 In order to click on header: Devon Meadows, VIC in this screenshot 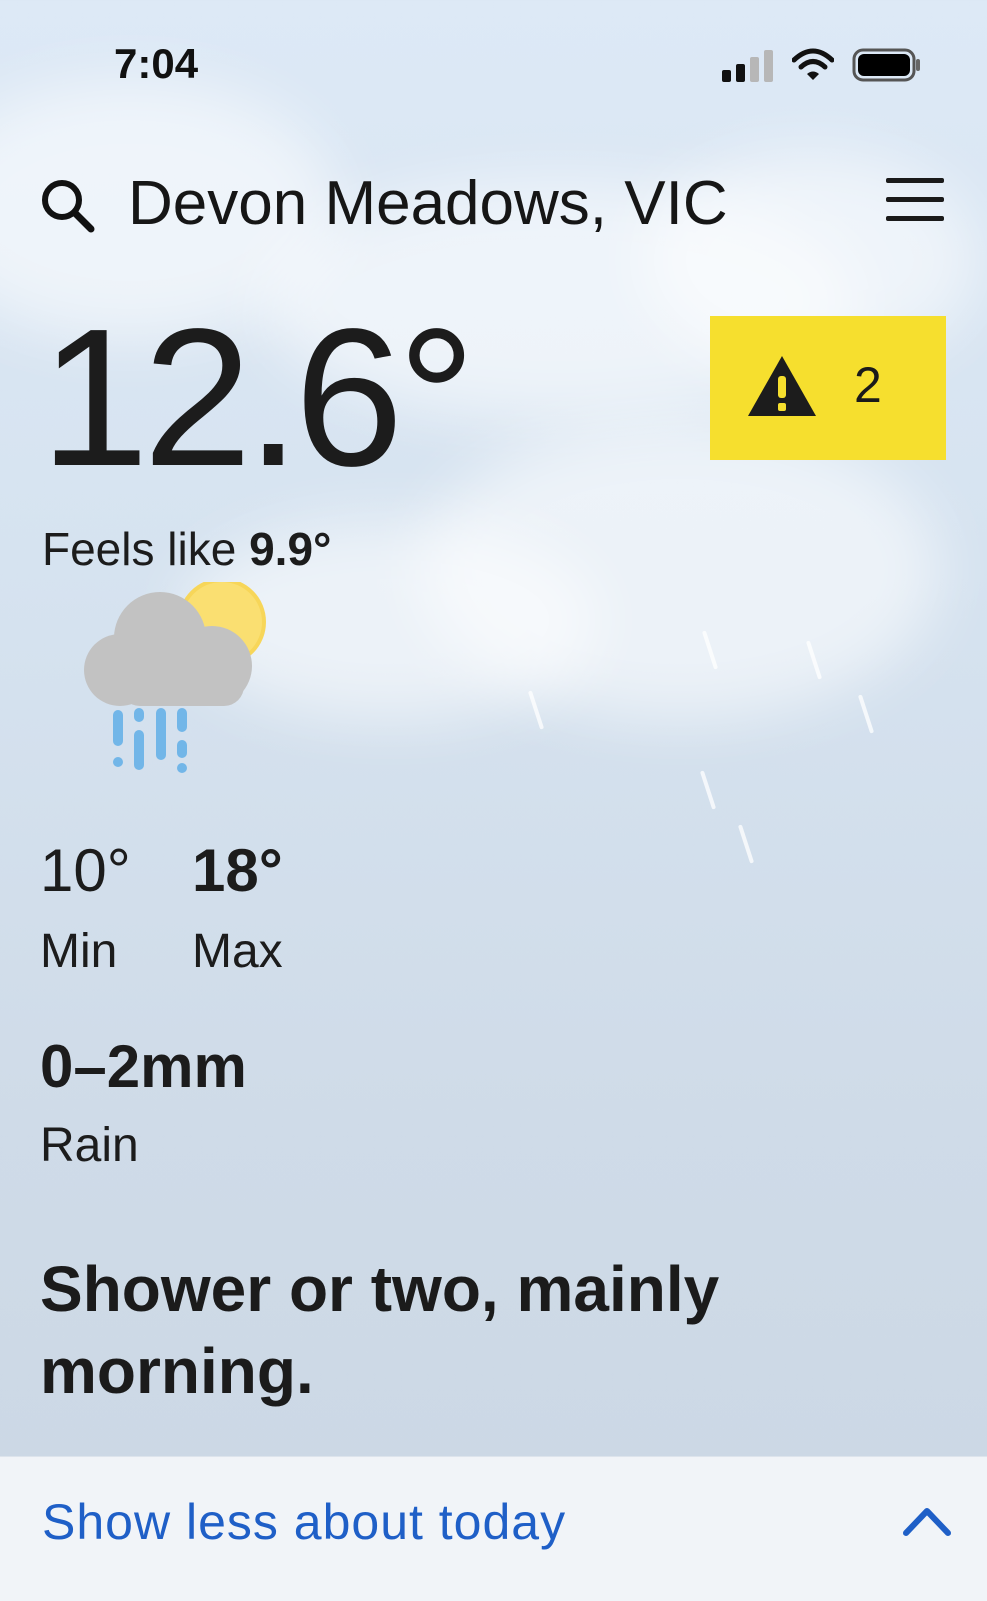, I will do `click(493, 205)`.